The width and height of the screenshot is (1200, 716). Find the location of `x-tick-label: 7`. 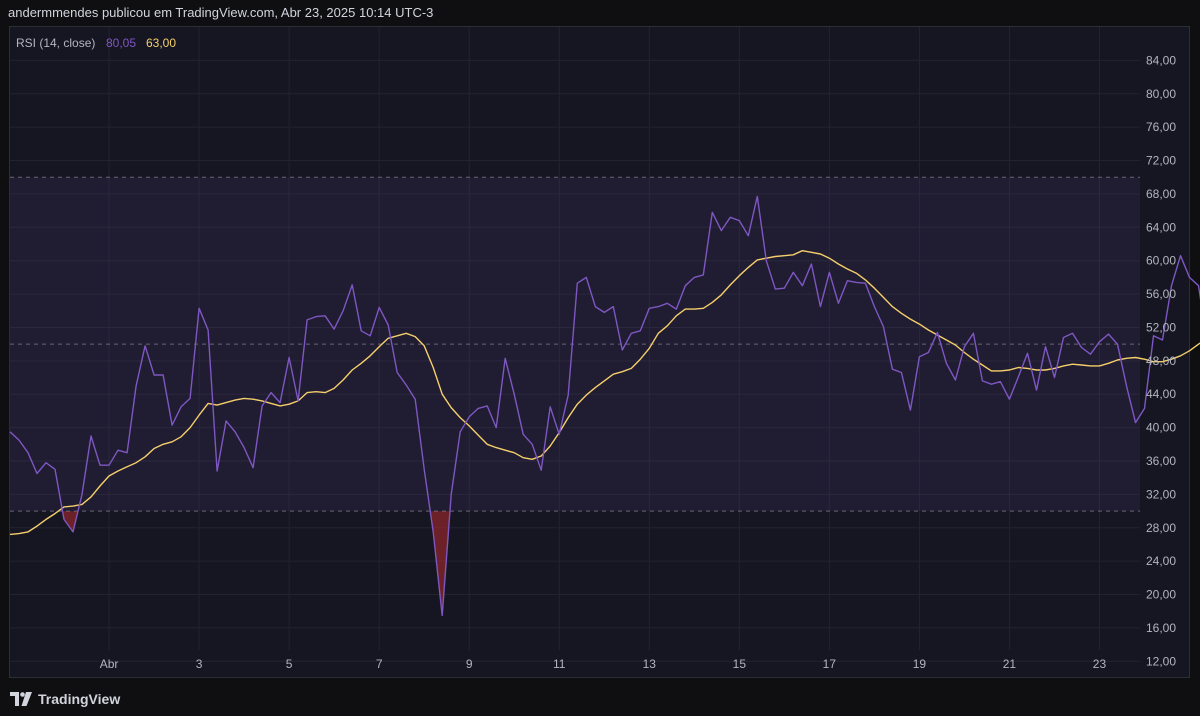

x-tick-label: 7 is located at coordinates (379, 664).